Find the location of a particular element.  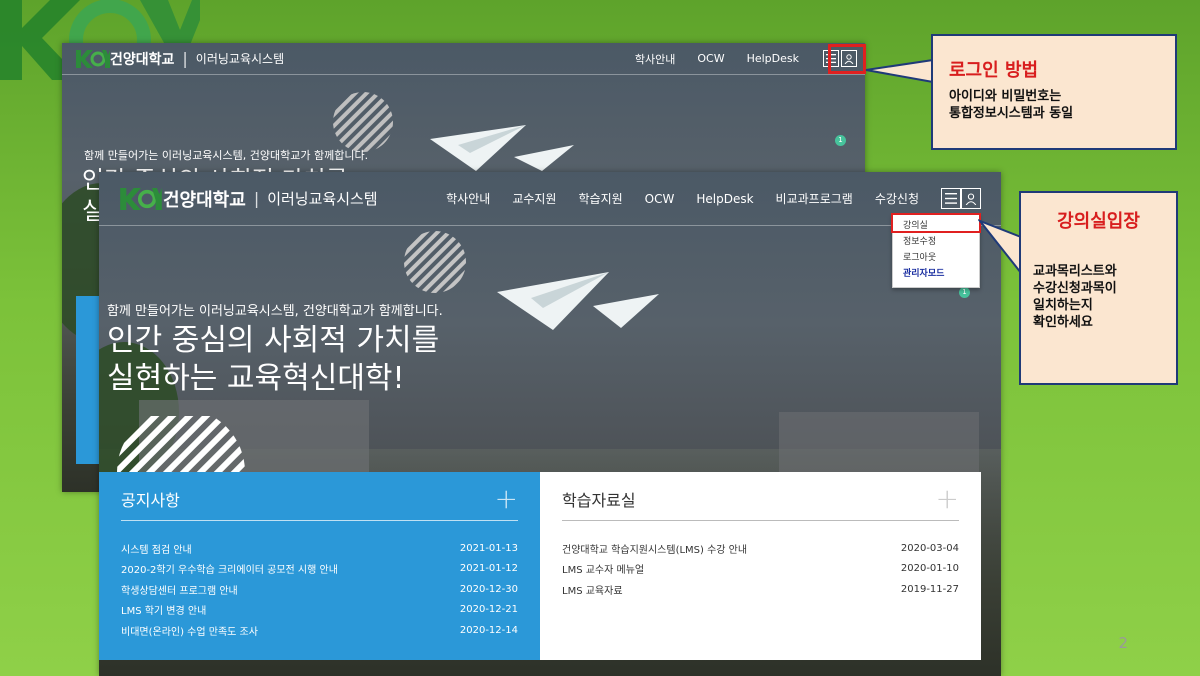

notice-row-title: 학생상담센터 프로그램 안내 is located at coordinates (179, 591).